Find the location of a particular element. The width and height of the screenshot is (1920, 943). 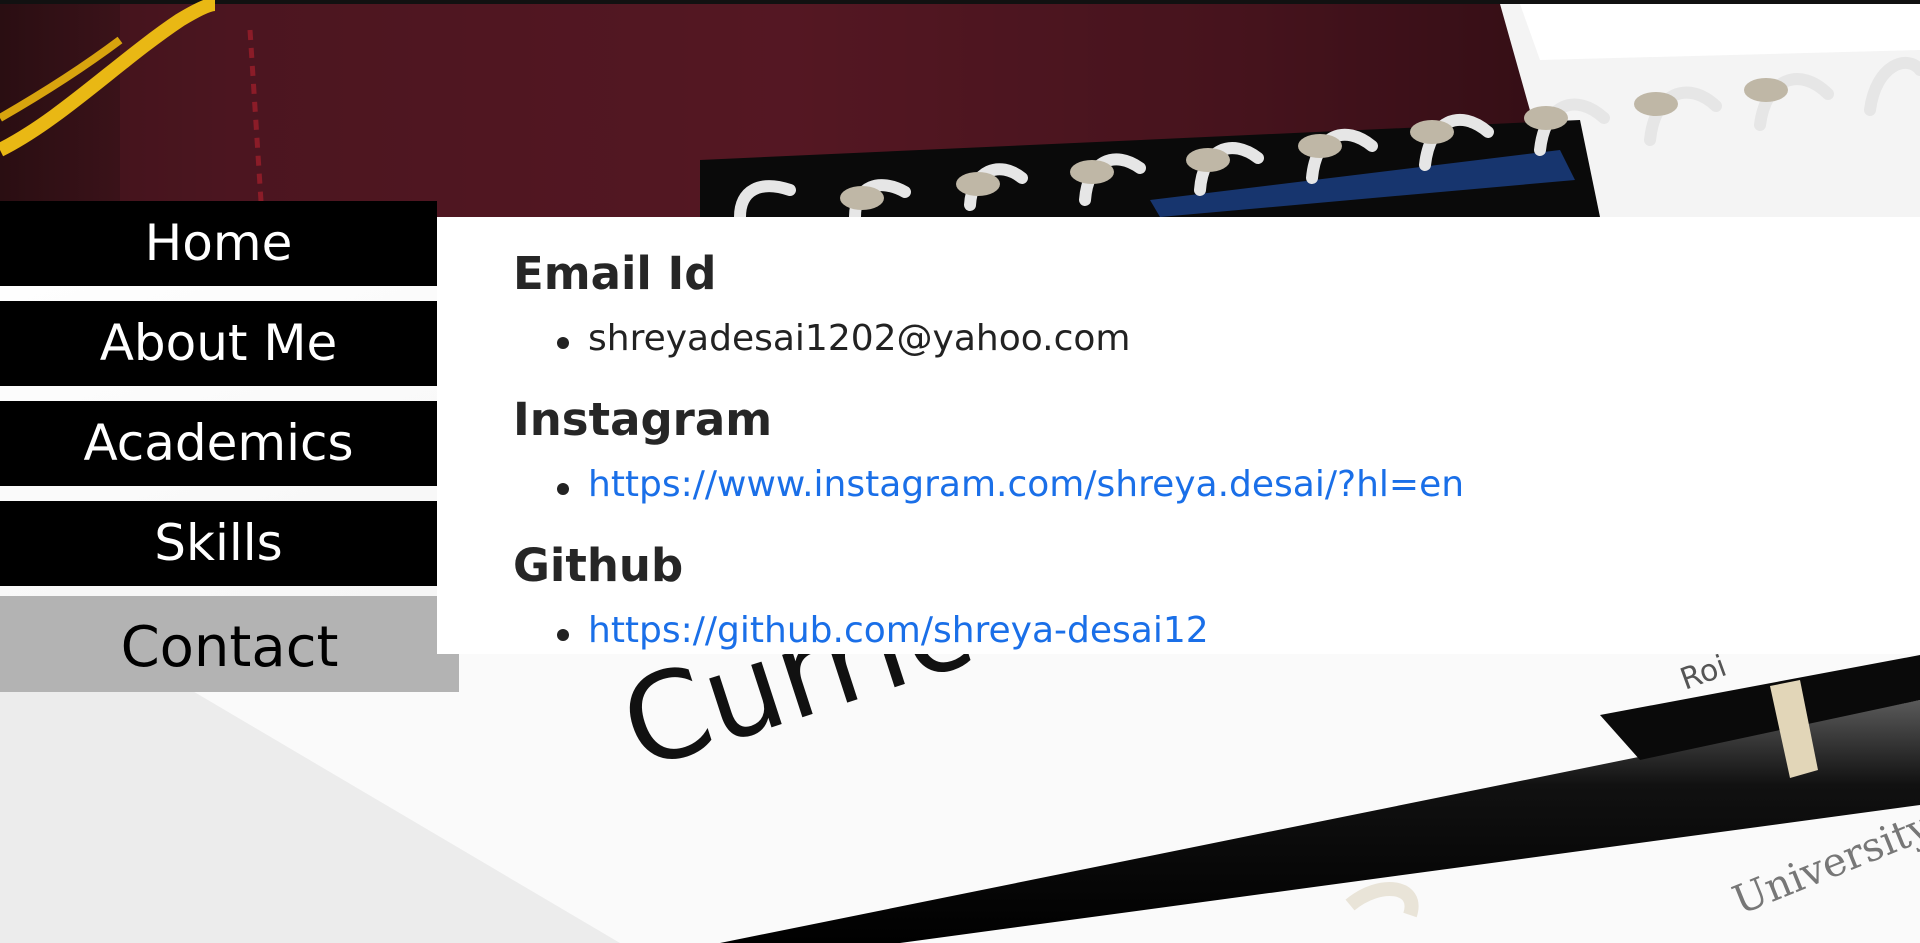

nav-academics: Academics is located at coordinates (218, 443).